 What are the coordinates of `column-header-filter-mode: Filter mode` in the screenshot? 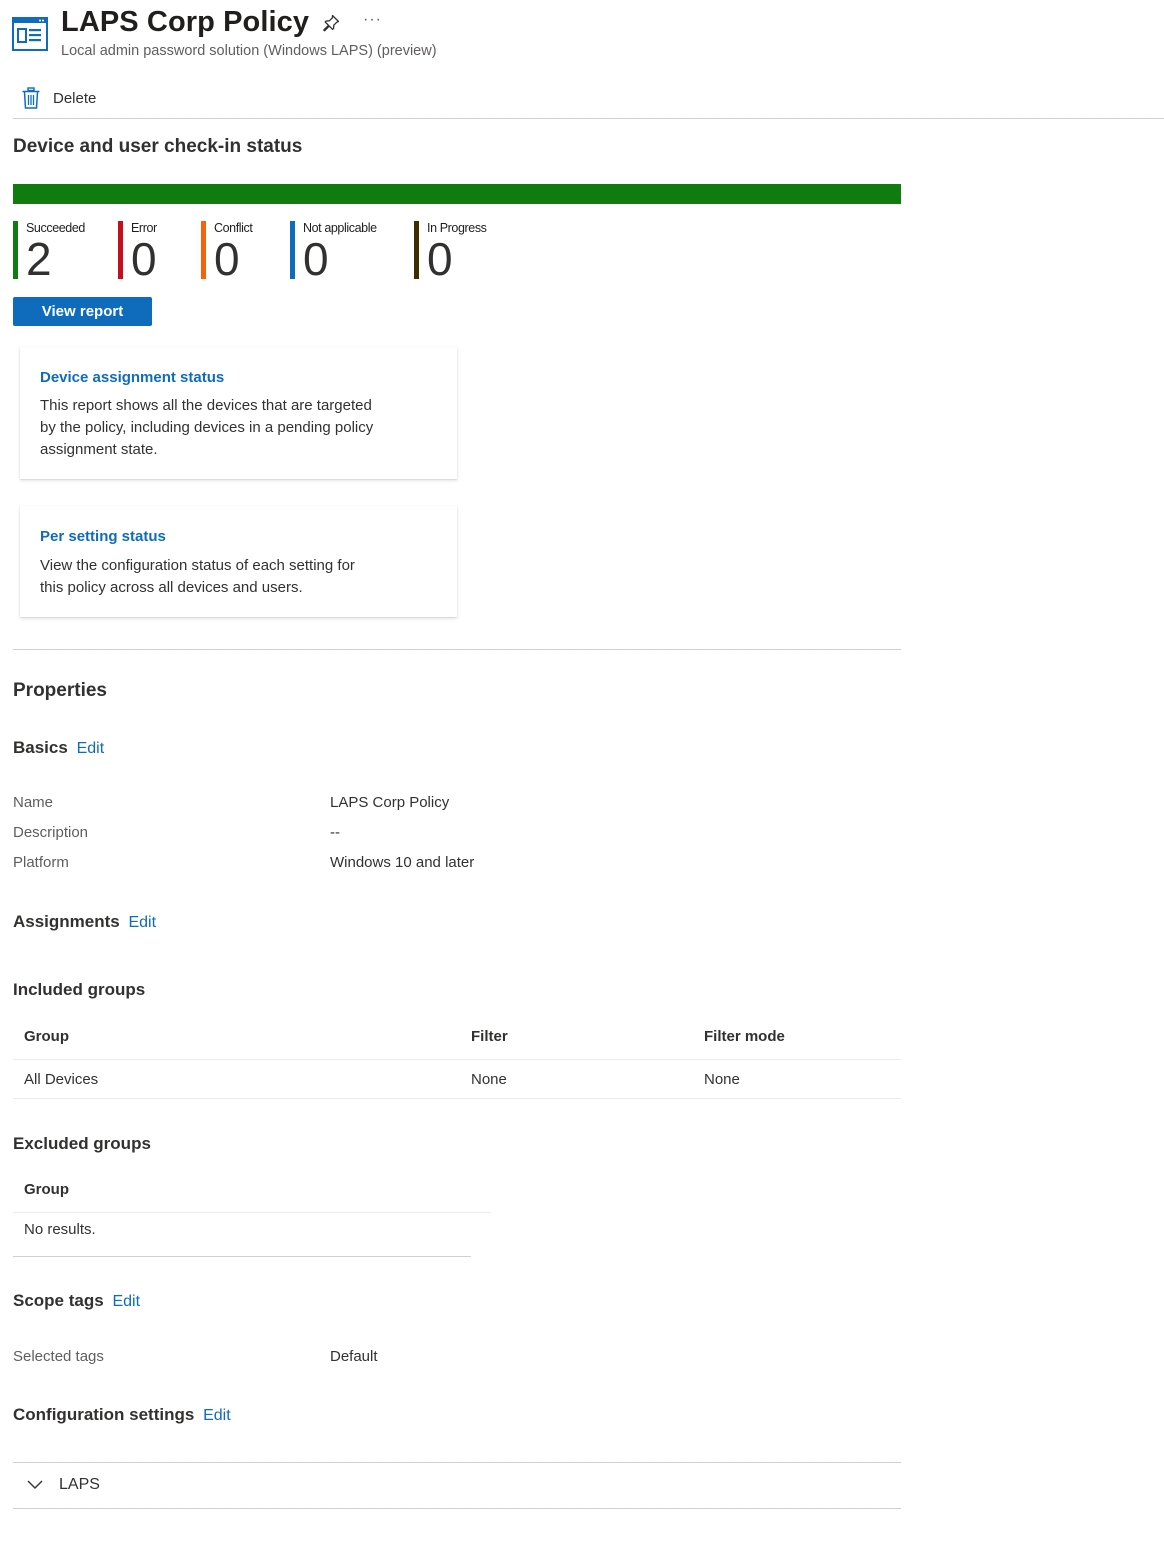 It's located at (744, 1036).